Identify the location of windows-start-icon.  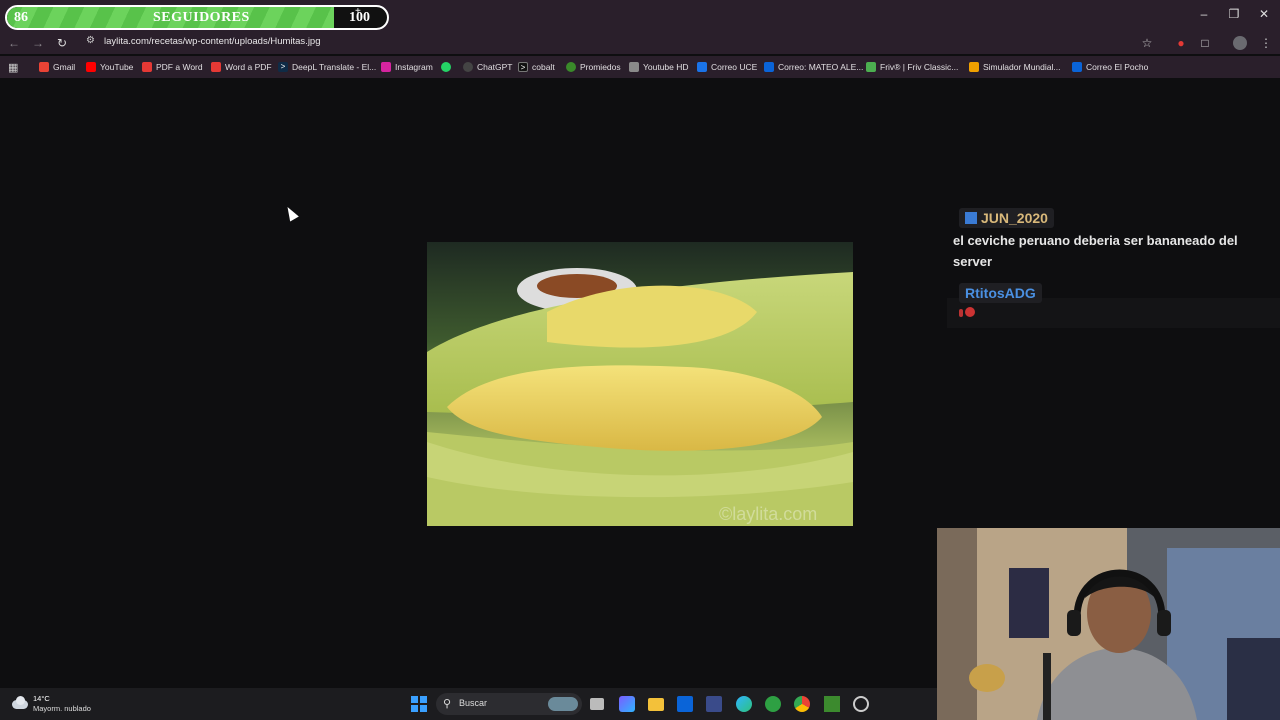
(419, 704).